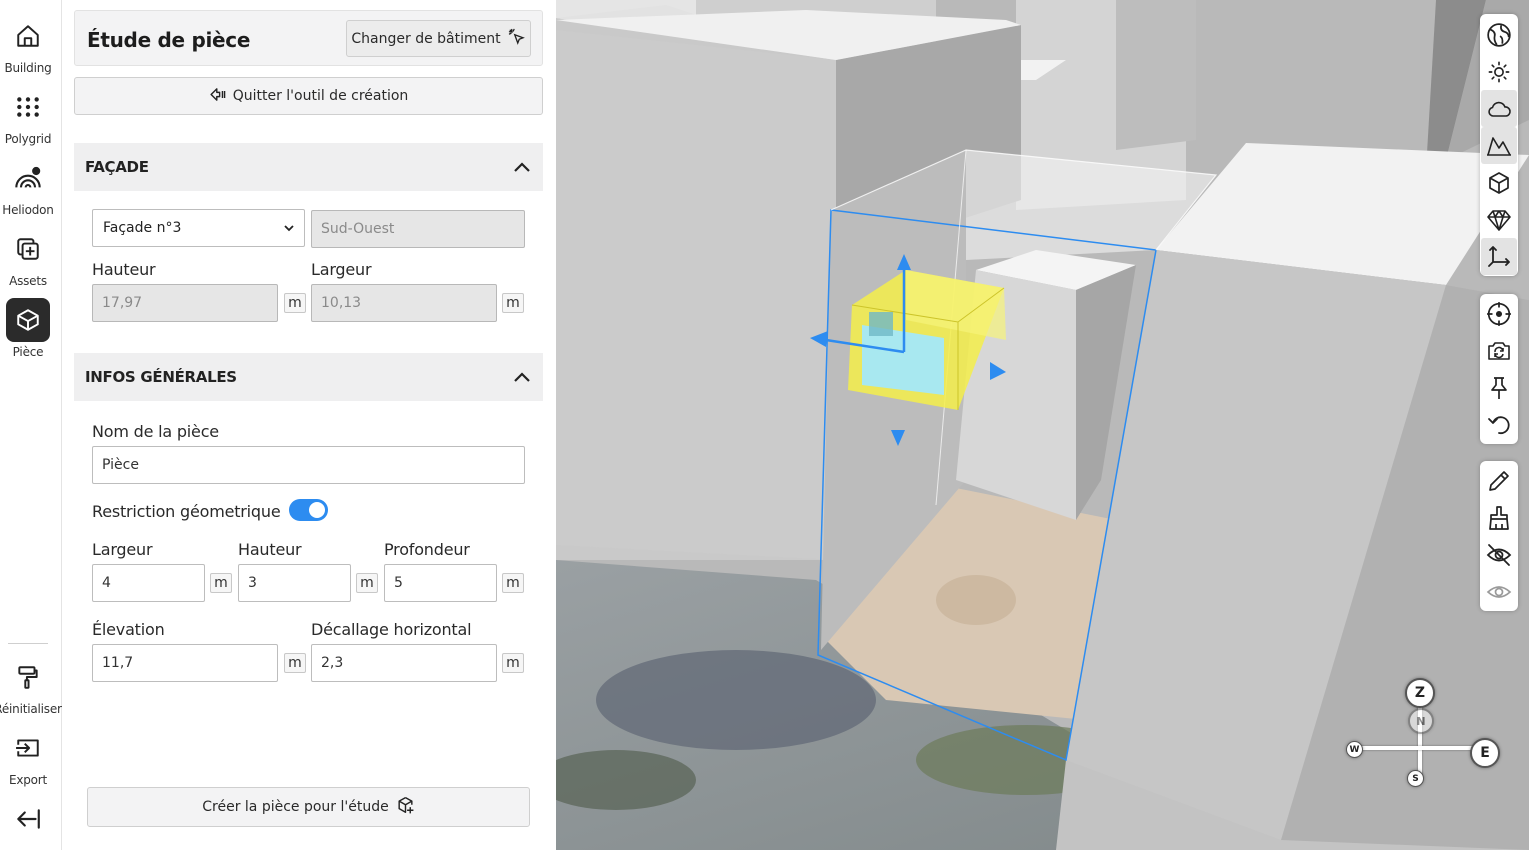 The width and height of the screenshot is (1529, 850). What do you see at coordinates (1499, 350) in the screenshot?
I see `camera-rotate-icon` at bounding box center [1499, 350].